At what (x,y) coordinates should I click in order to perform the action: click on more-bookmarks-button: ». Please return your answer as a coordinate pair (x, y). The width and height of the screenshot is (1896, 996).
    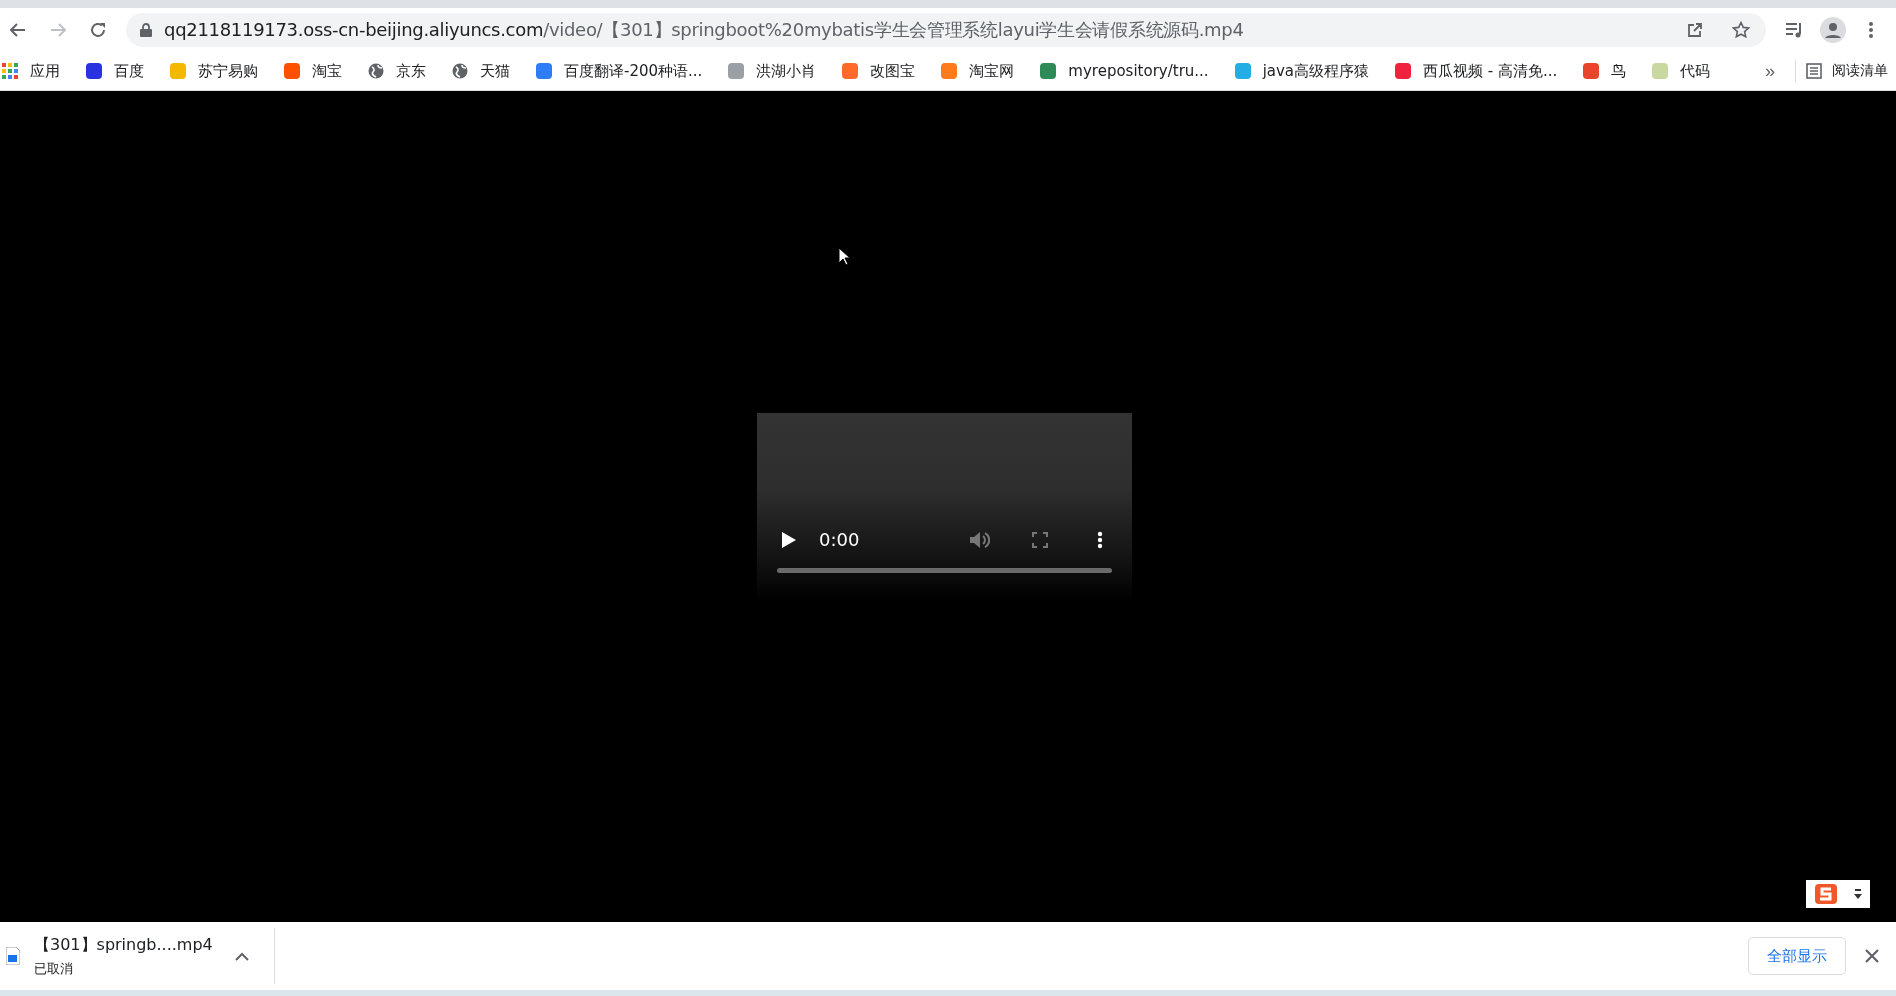
    Looking at the image, I should click on (1770, 71).